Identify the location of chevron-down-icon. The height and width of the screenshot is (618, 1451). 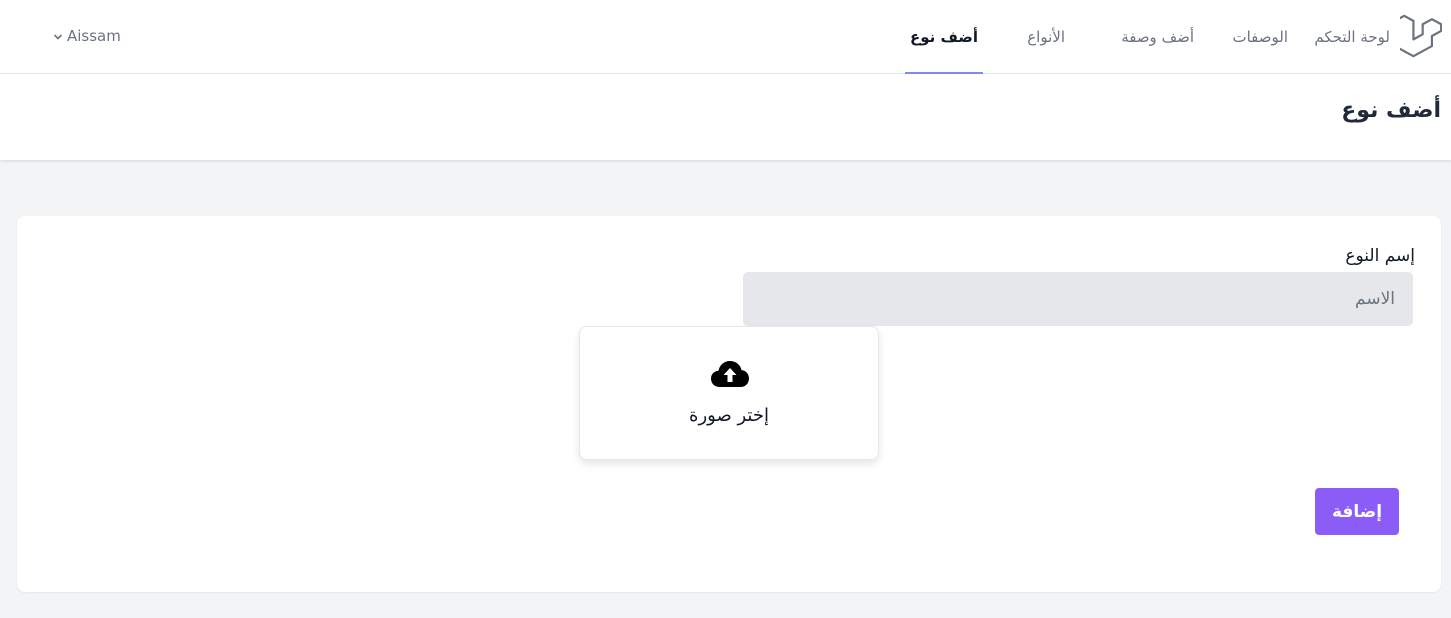
(58, 36).